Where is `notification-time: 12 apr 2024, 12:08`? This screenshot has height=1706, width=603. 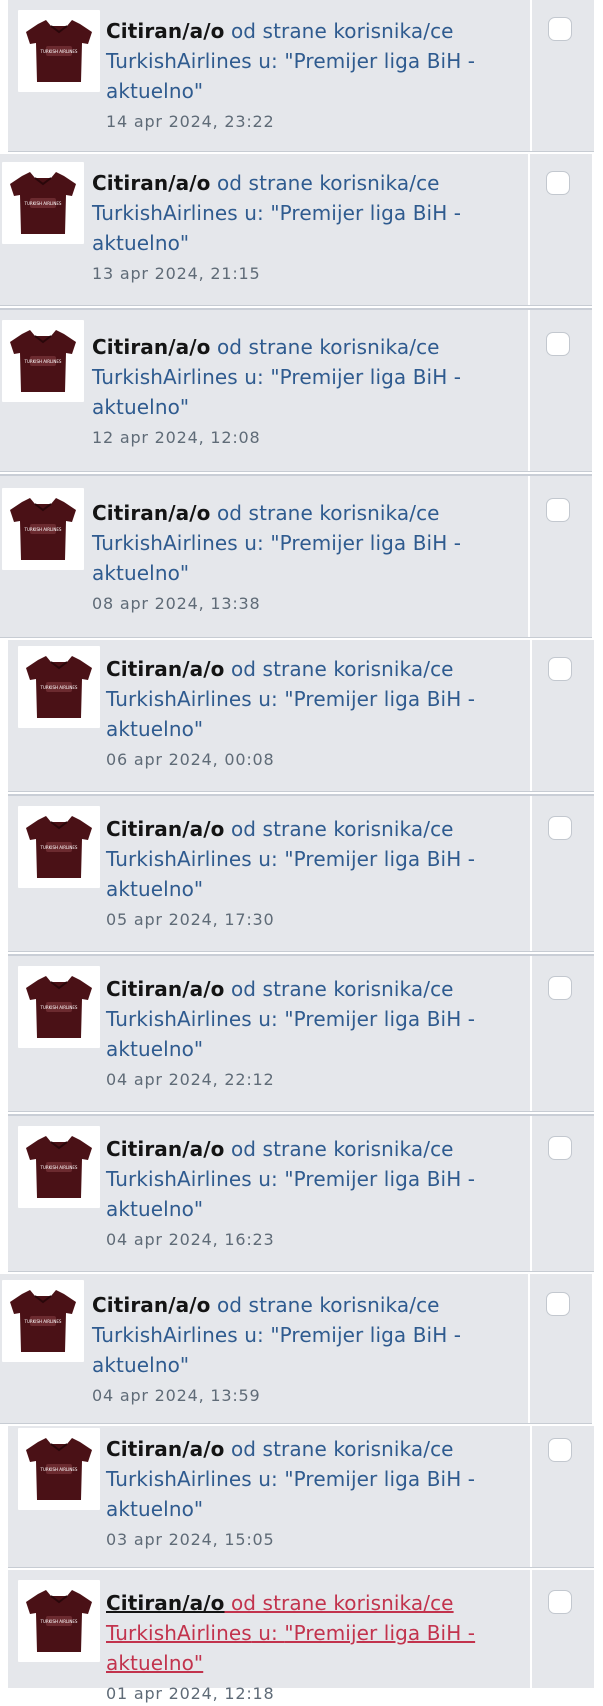 notification-time: 12 apr 2024, 12:08 is located at coordinates (176, 437).